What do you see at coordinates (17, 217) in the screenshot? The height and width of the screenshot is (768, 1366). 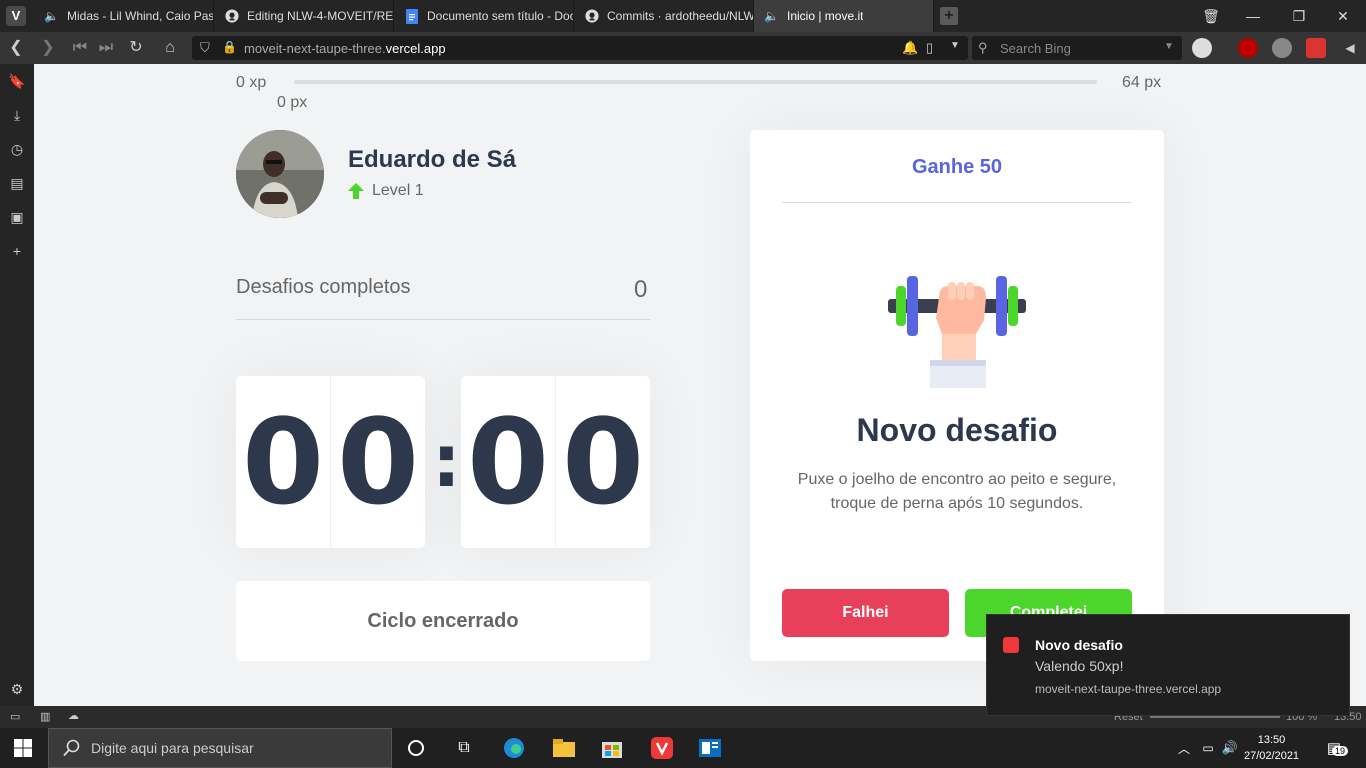 I see `window-icon: ▣` at bounding box center [17, 217].